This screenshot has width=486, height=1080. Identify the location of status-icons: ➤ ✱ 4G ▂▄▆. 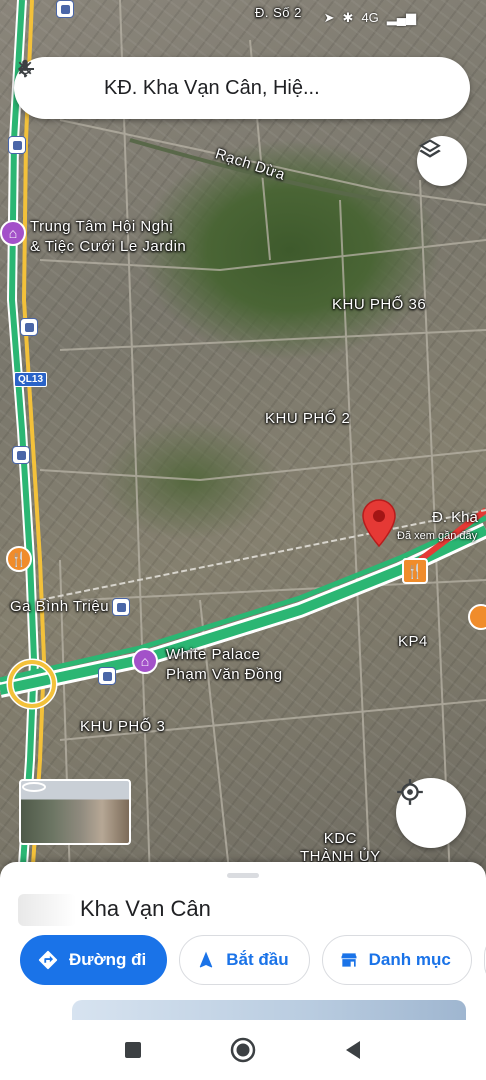
(370, 18).